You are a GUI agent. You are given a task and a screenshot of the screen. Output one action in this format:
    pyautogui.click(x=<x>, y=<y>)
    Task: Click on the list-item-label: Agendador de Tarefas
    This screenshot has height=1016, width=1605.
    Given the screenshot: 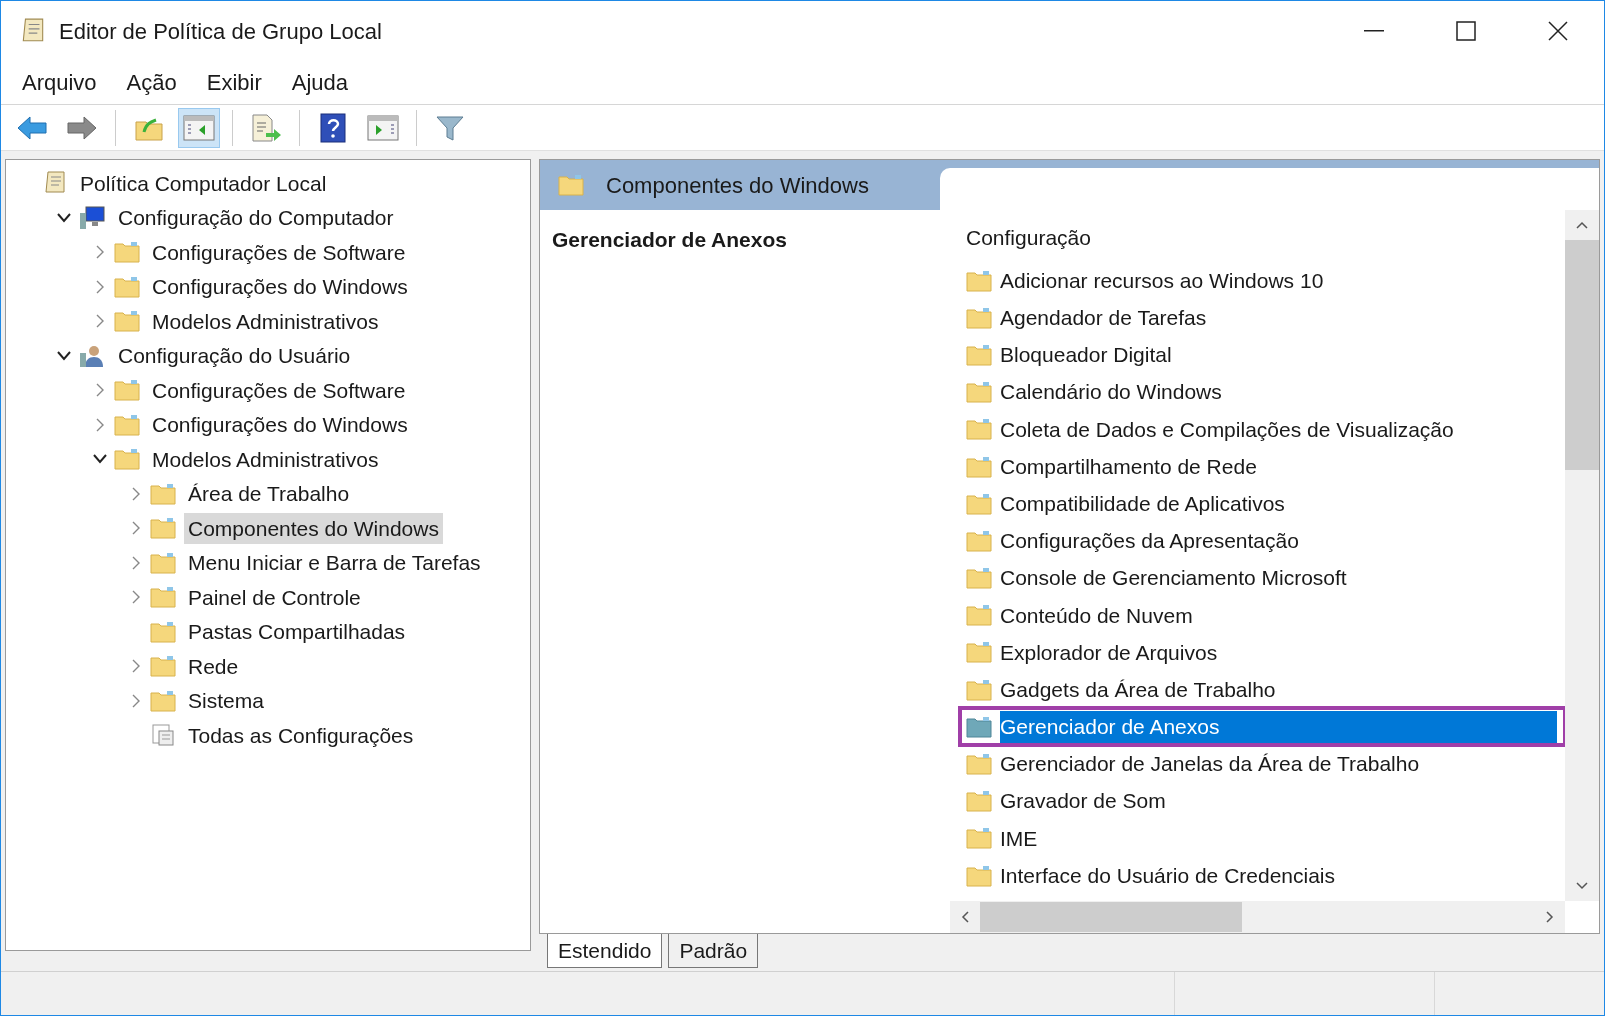 What is the action you would take?
    pyautogui.click(x=1104, y=318)
    